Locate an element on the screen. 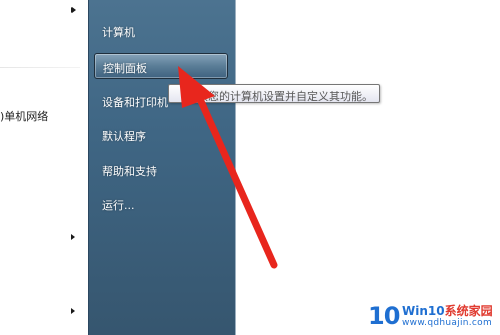 The height and width of the screenshot is (335, 500). menu-item-computer: 计算机 is located at coordinates (118, 32).